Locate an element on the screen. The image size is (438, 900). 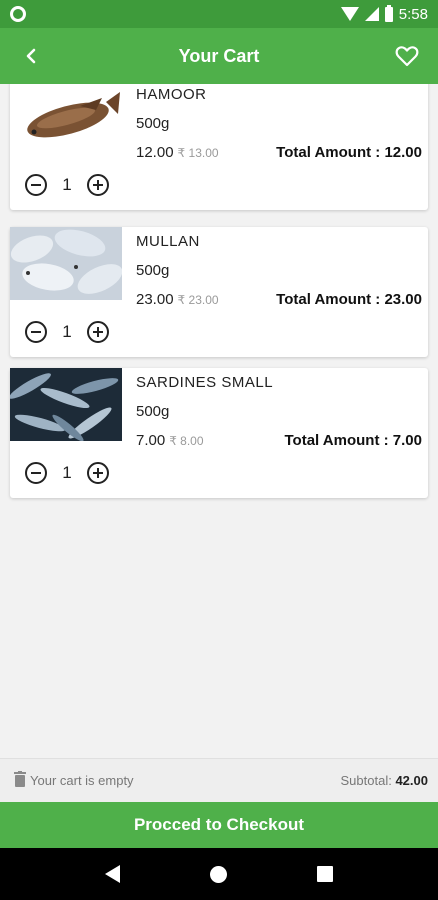
status-bar: 5:58 is located at coordinates (219, 14).